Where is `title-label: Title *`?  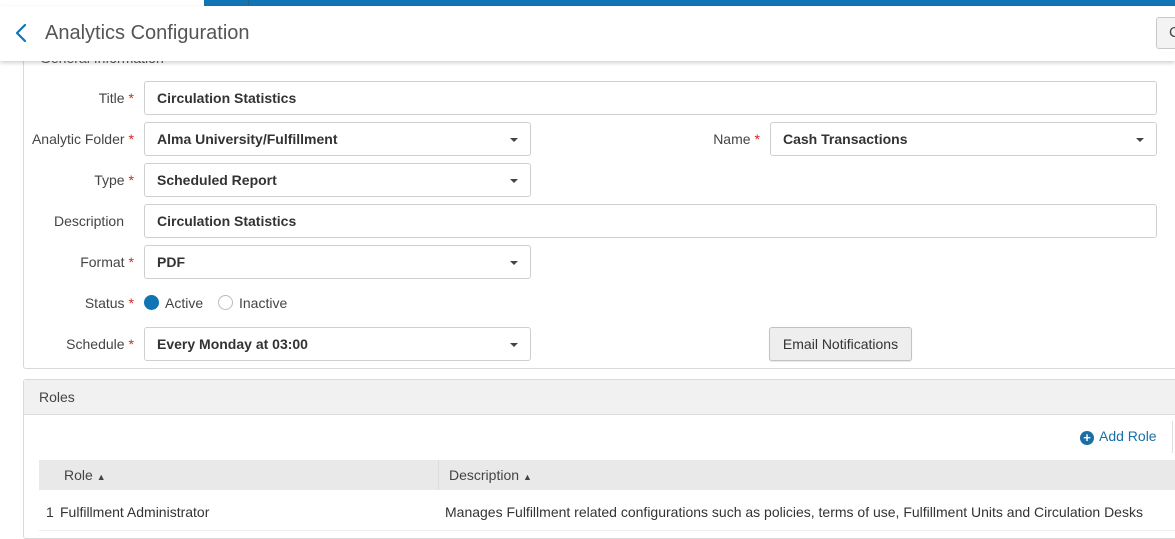
title-label: Title * is located at coordinates (116, 98).